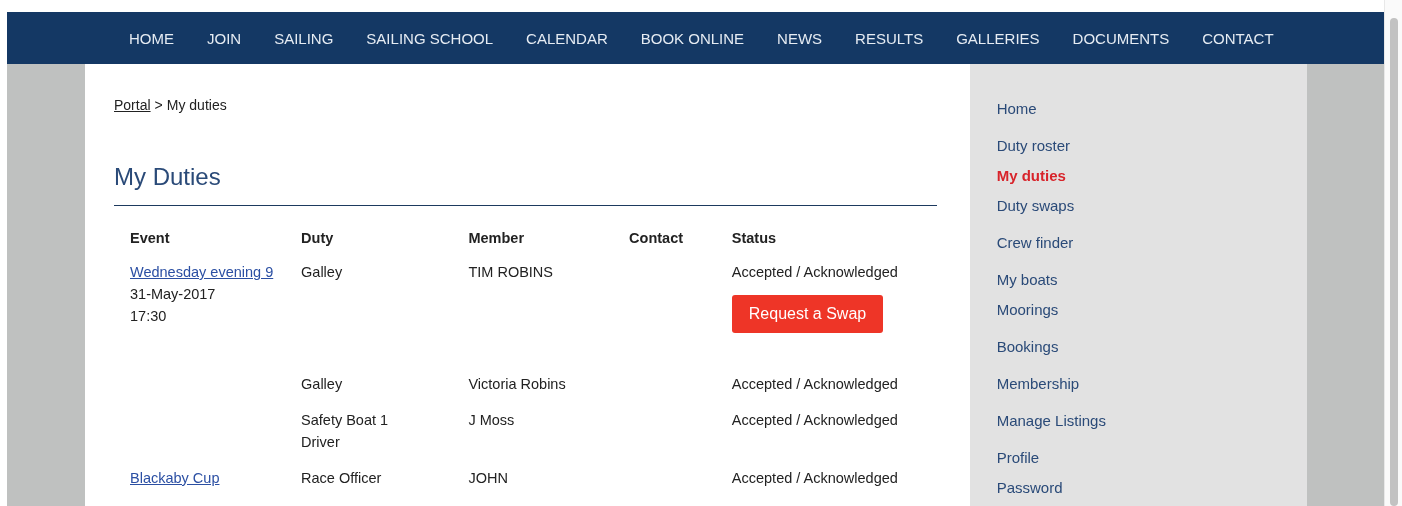  I want to click on page-heading: My Duties, so click(525, 184).